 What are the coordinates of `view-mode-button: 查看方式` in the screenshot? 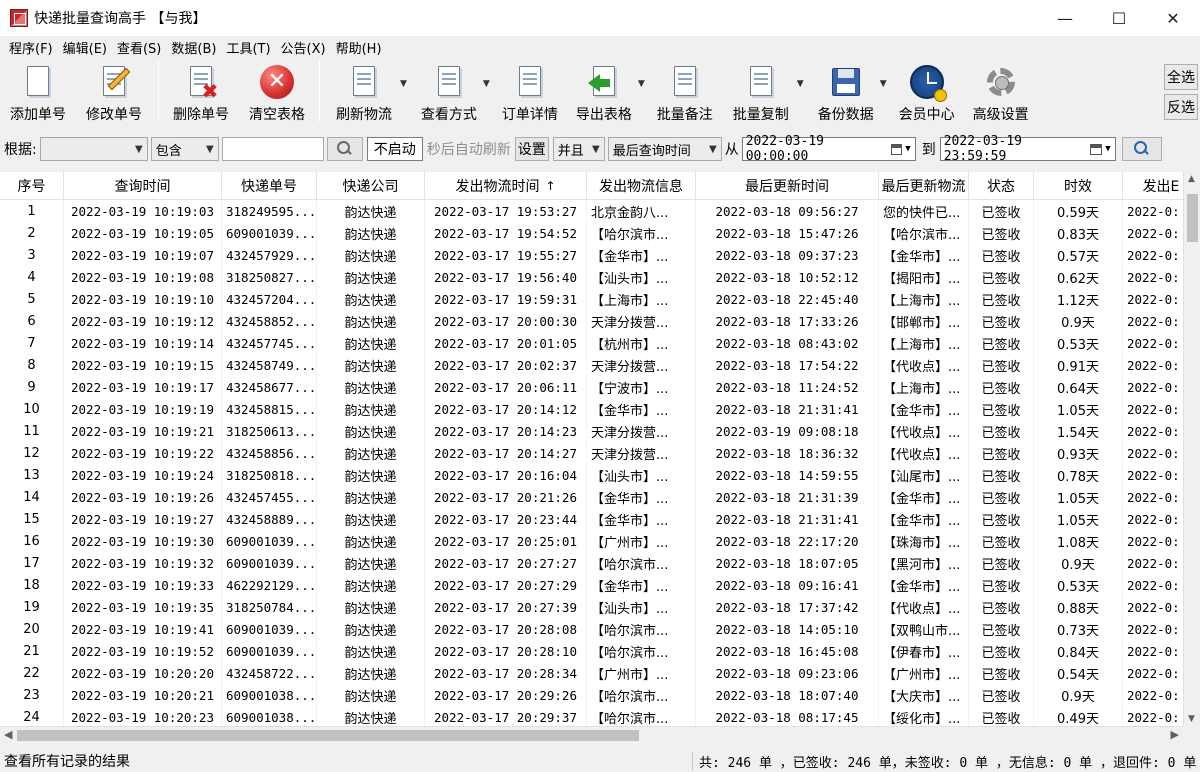 It's located at (449, 91).